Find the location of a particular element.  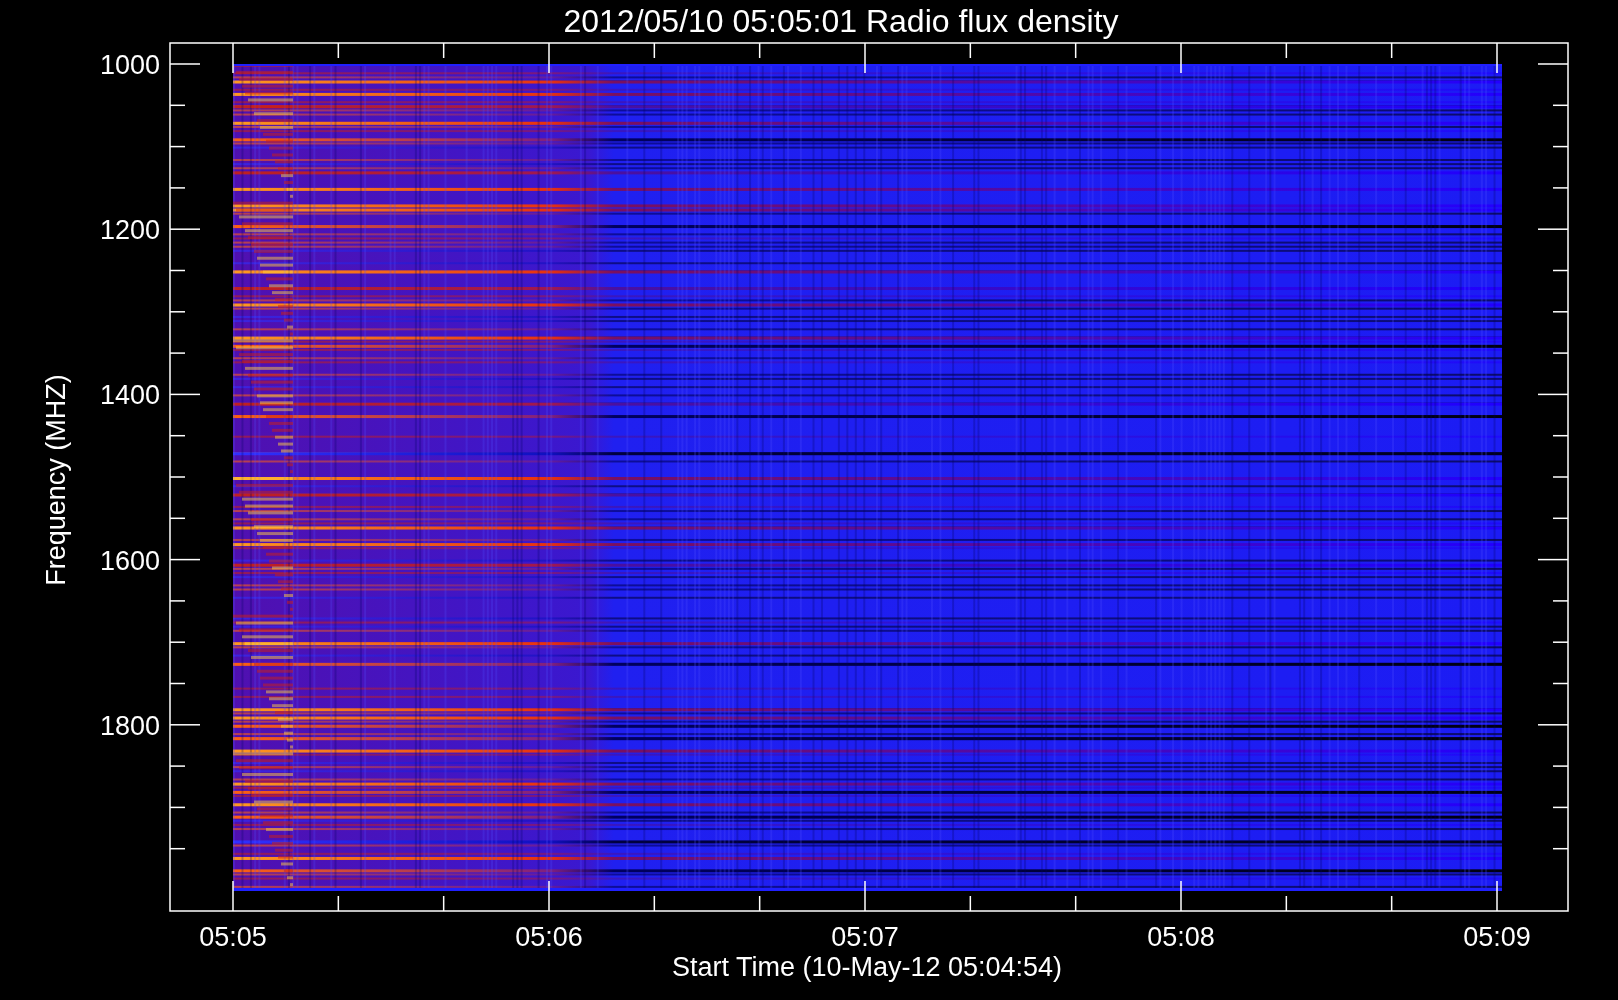

plot-title: 2012/05/10 05:05:01 Radio flux density is located at coordinates (841, 21).